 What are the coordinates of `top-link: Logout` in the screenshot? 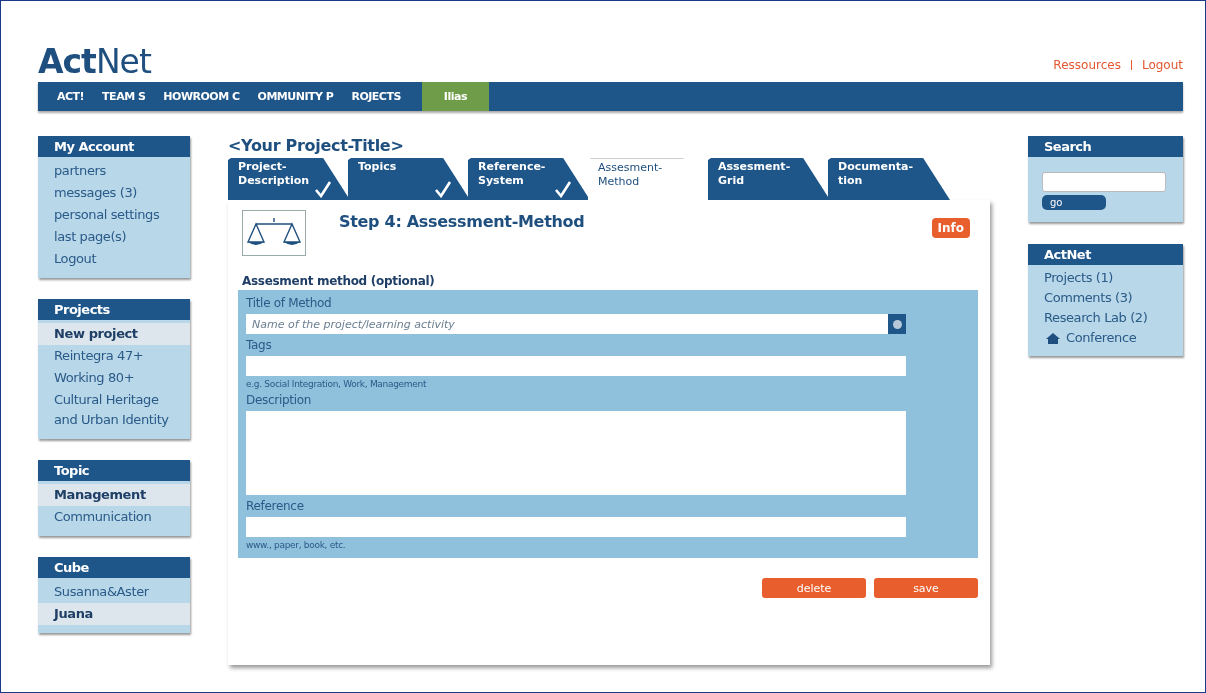 It's located at (1162, 65).